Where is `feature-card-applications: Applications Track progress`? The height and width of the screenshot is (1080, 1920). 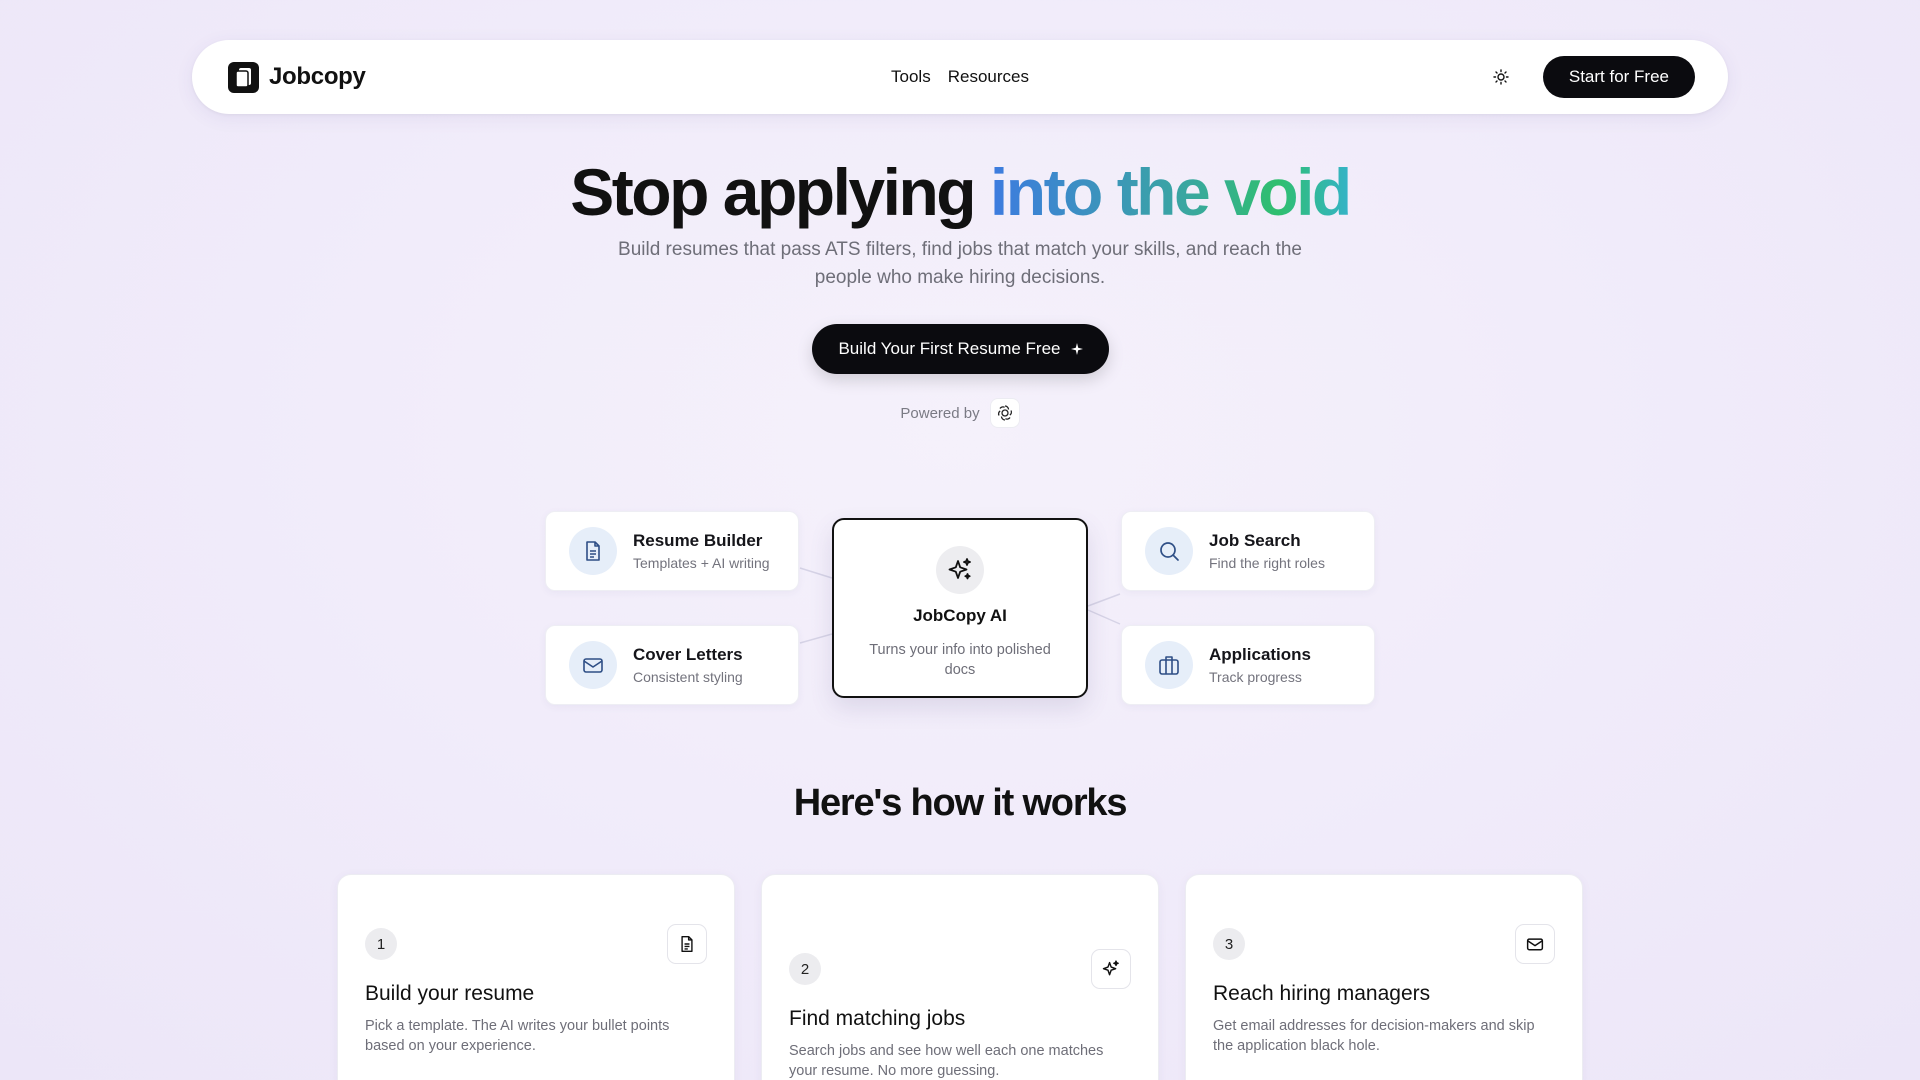 feature-card-applications: Applications Track progress is located at coordinates (1248, 665).